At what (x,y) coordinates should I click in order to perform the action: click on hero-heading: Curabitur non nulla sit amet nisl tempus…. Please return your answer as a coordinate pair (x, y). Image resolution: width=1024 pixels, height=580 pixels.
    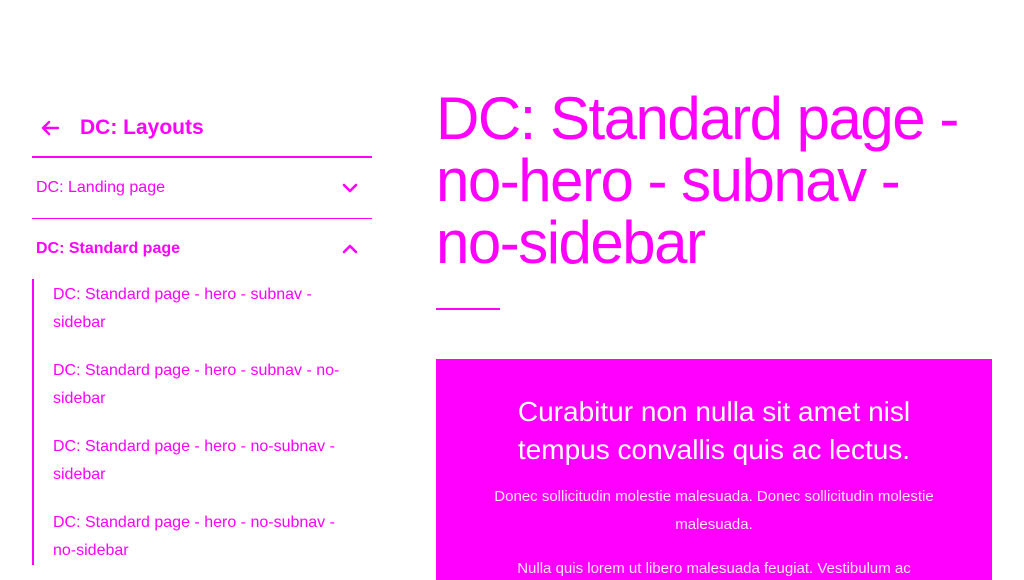
    Looking at the image, I should click on (714, 430).